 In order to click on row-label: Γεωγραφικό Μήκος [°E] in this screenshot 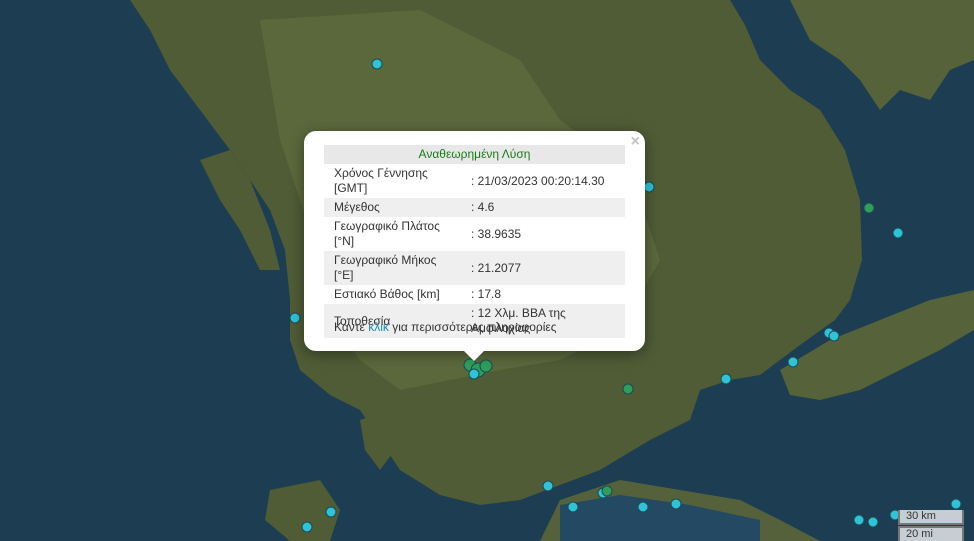, I will do `click(392, 268)`.